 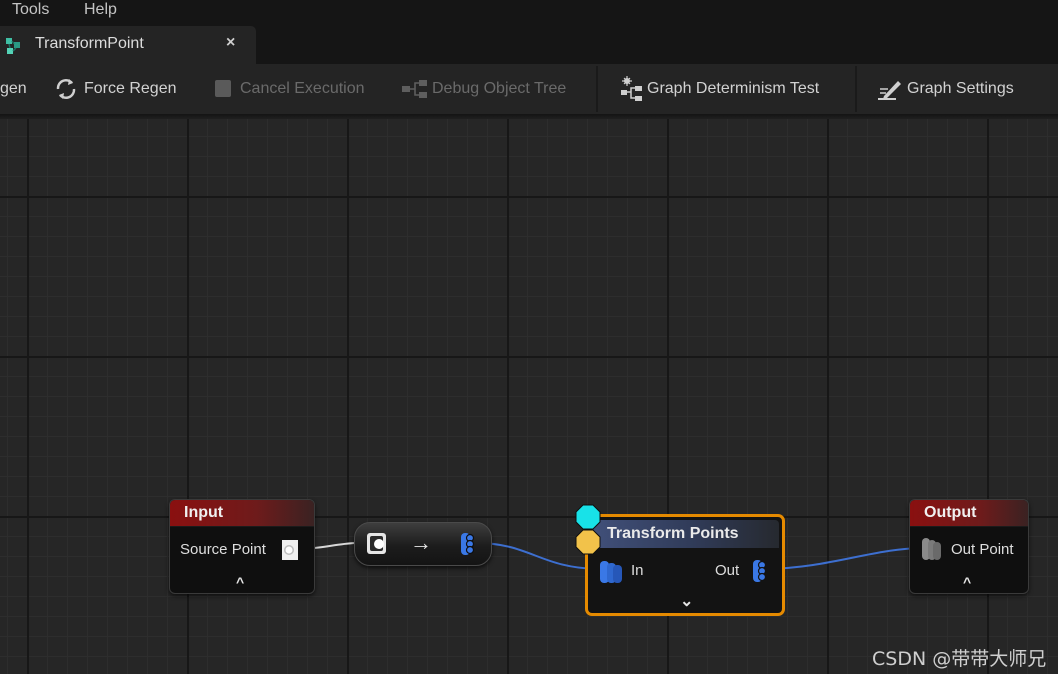 What do you see at coordinates (290, 550) in the screenshot?
I see `source-point-pin-icon` at bounding box center [290, 550].